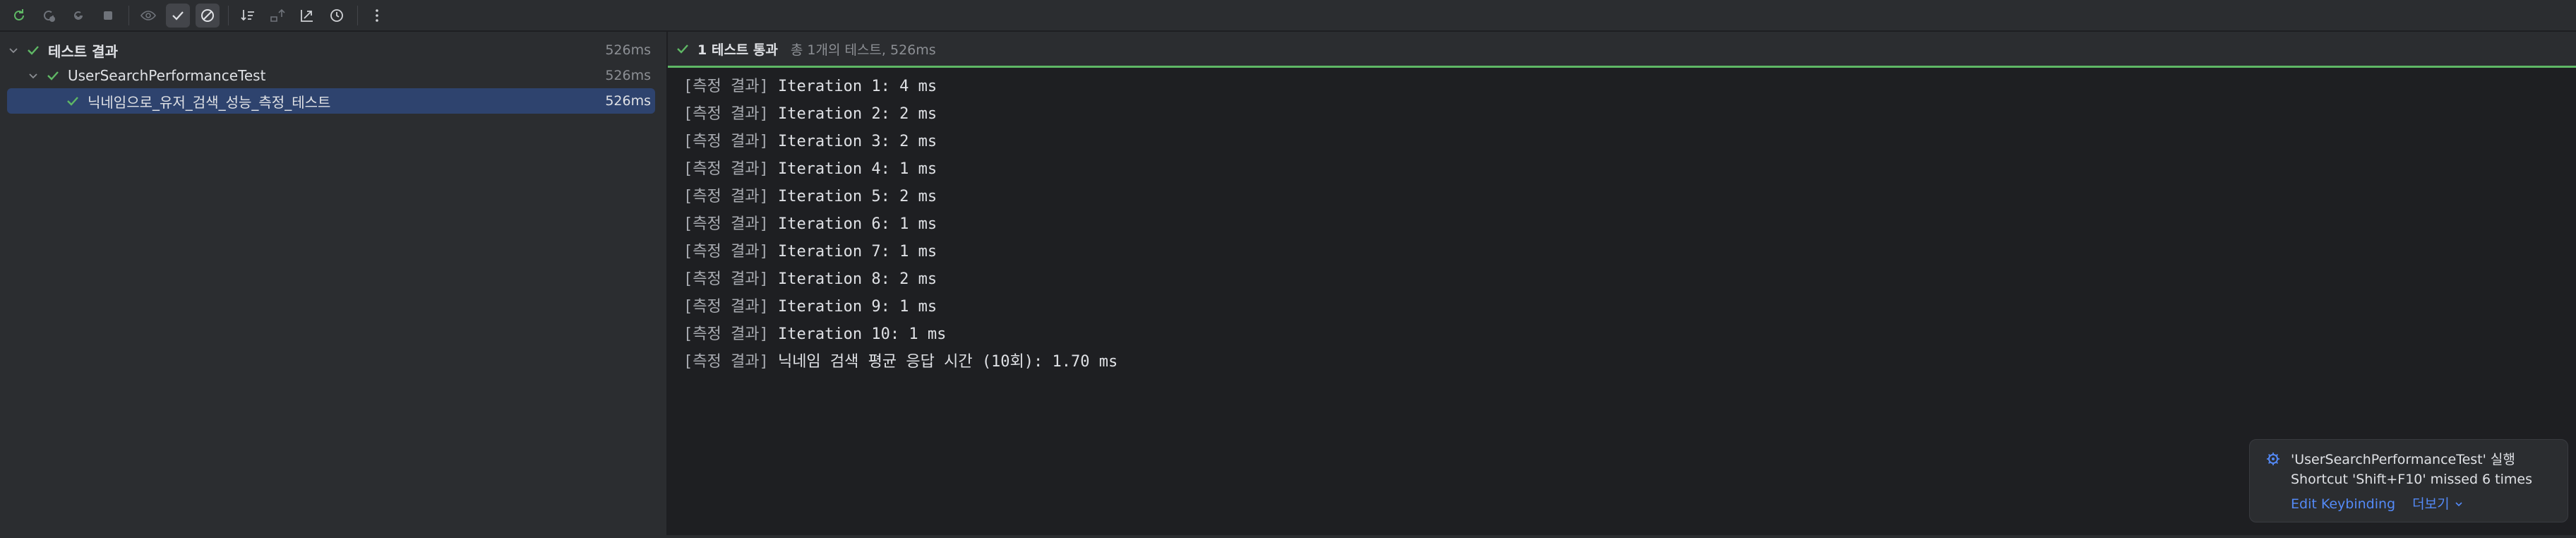 The width and height of the screenshot is (2576, 538). What do you see at coordinates (83, 51) in the screenshot?
I see `tree-root-label: 테스트 결과` at bounding box center [83, 51].